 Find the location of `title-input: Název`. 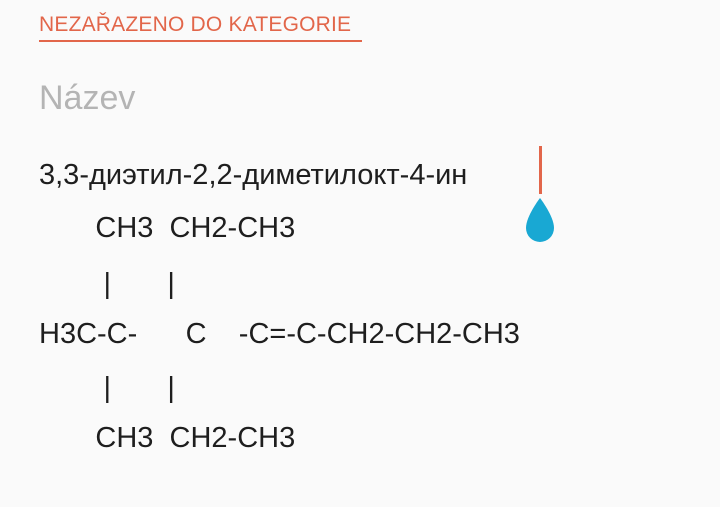

title-input: Název is located at coordinates (87, 98).